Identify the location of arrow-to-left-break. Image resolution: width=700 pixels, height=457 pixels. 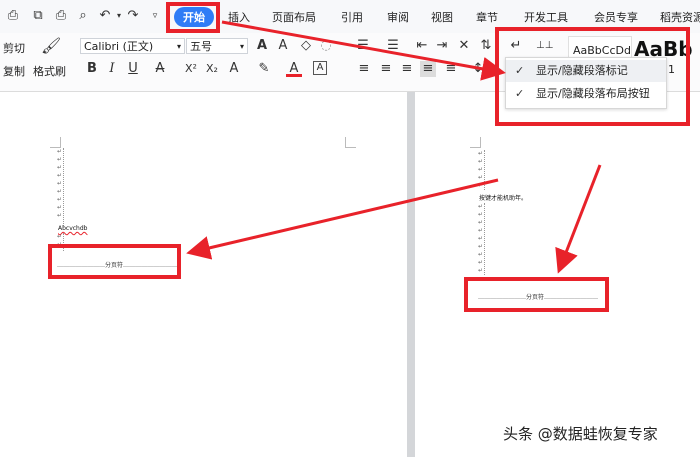
(342, 219).